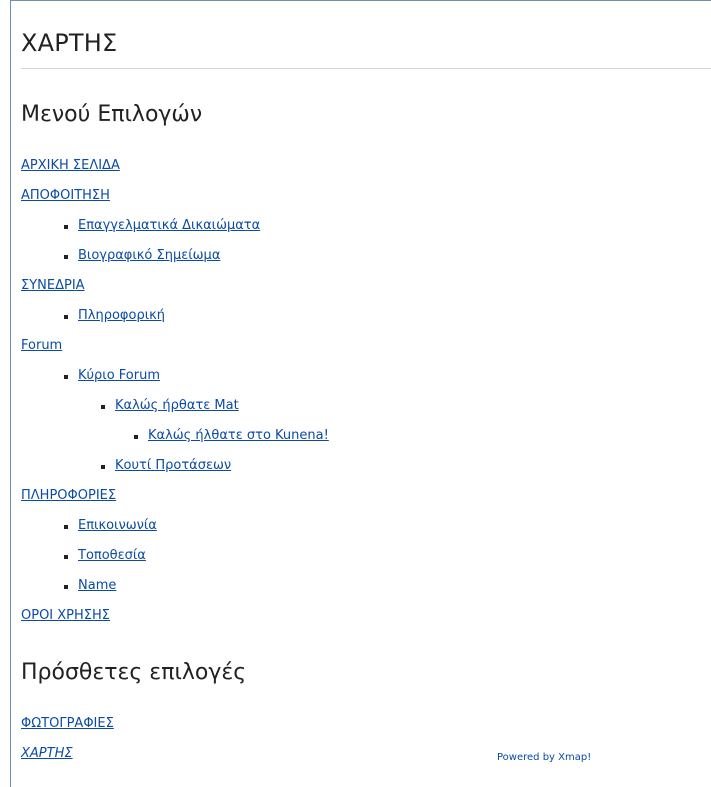 This screenshot has width=711, height=787. Describe the element at coordinates (70, 166) in the screenshot. I see `menu-link-home: ΑΡΧΙΚΗ ΣΕΛΙΔΑ` at that location.